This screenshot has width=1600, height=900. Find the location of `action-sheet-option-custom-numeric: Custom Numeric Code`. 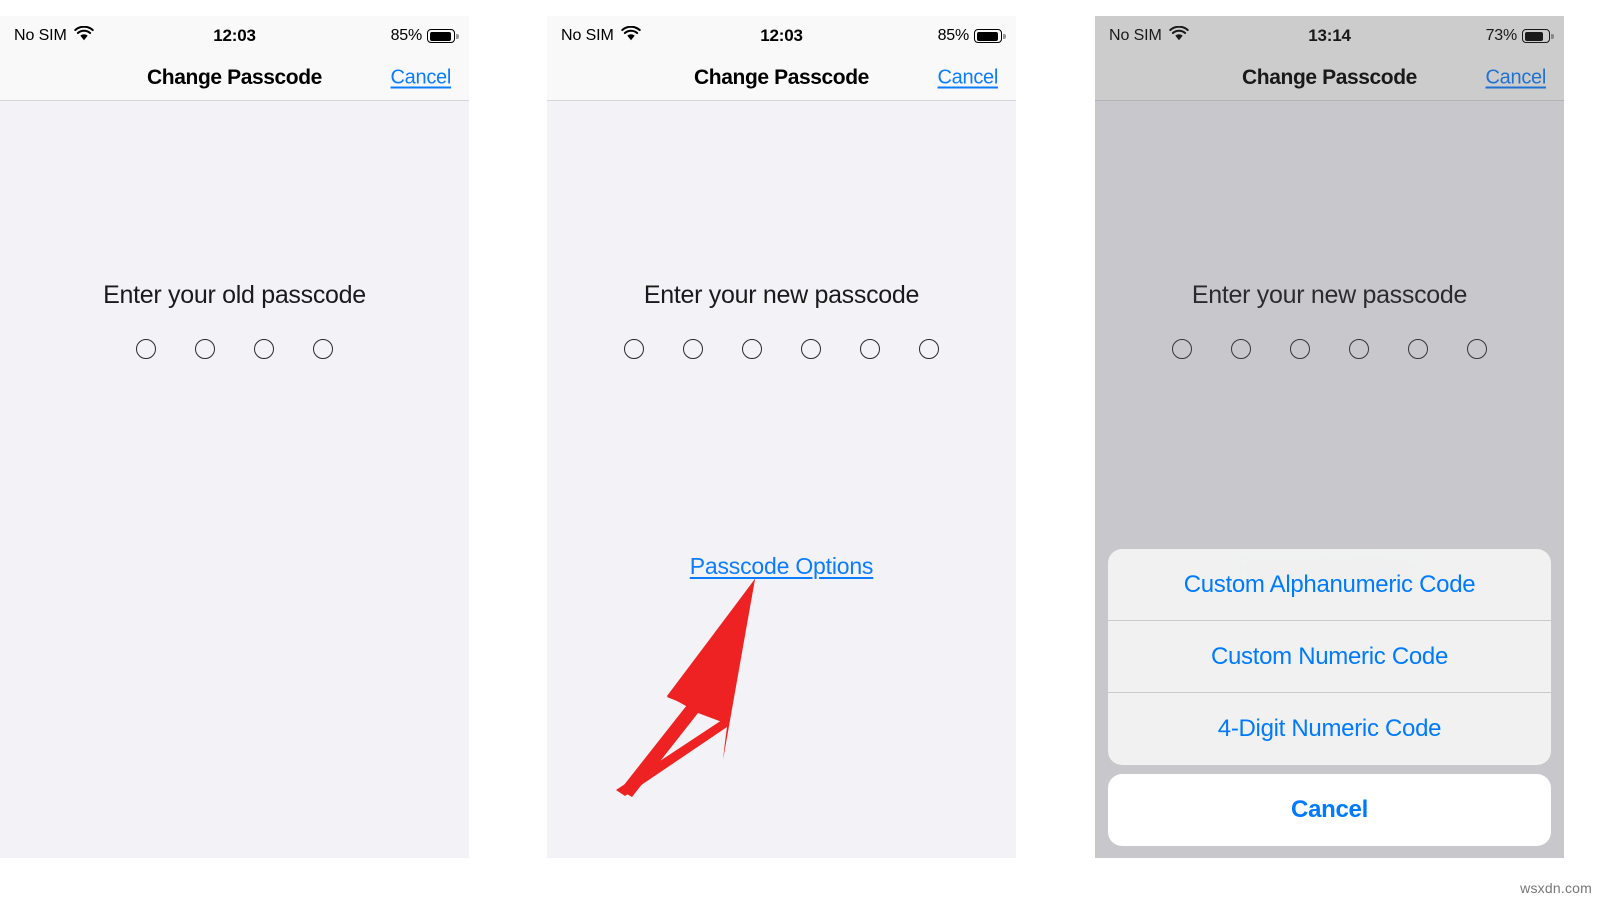

action-sheet-option-custom-numeric: Custom Numeric Code is located at coordinates (1329, 657).